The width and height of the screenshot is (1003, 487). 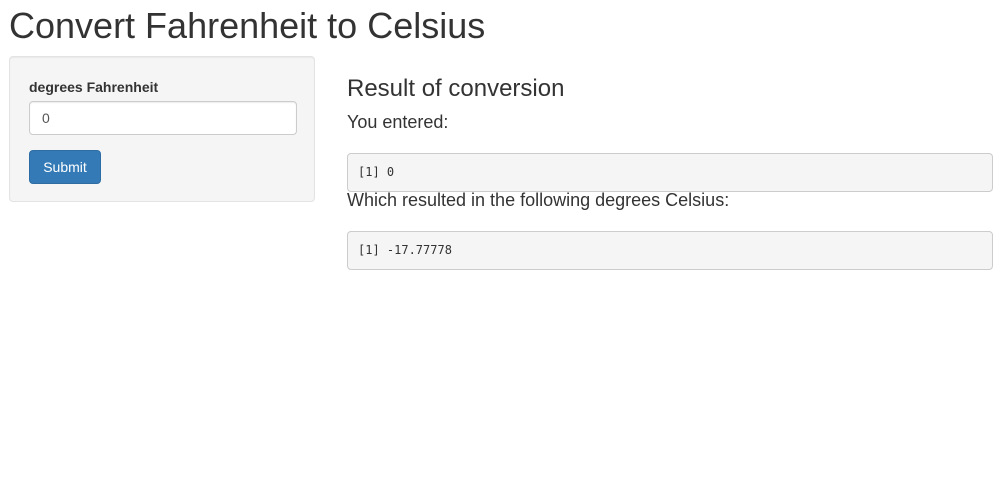 I want to click on celsius-value-output: [1] -17.77778, so click(x=670, y=250).